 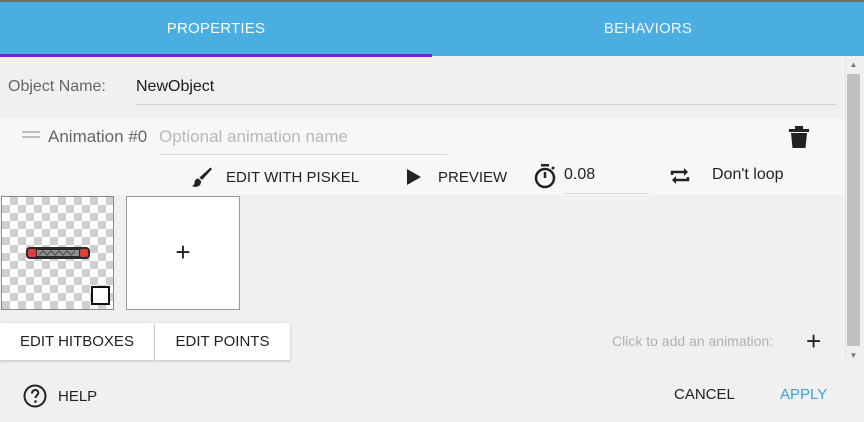 What do you see at coordinates (222, 341) in the screenshot?
I see `edit-points-button: EDIT POINTS` at bounding box center [222, 341].